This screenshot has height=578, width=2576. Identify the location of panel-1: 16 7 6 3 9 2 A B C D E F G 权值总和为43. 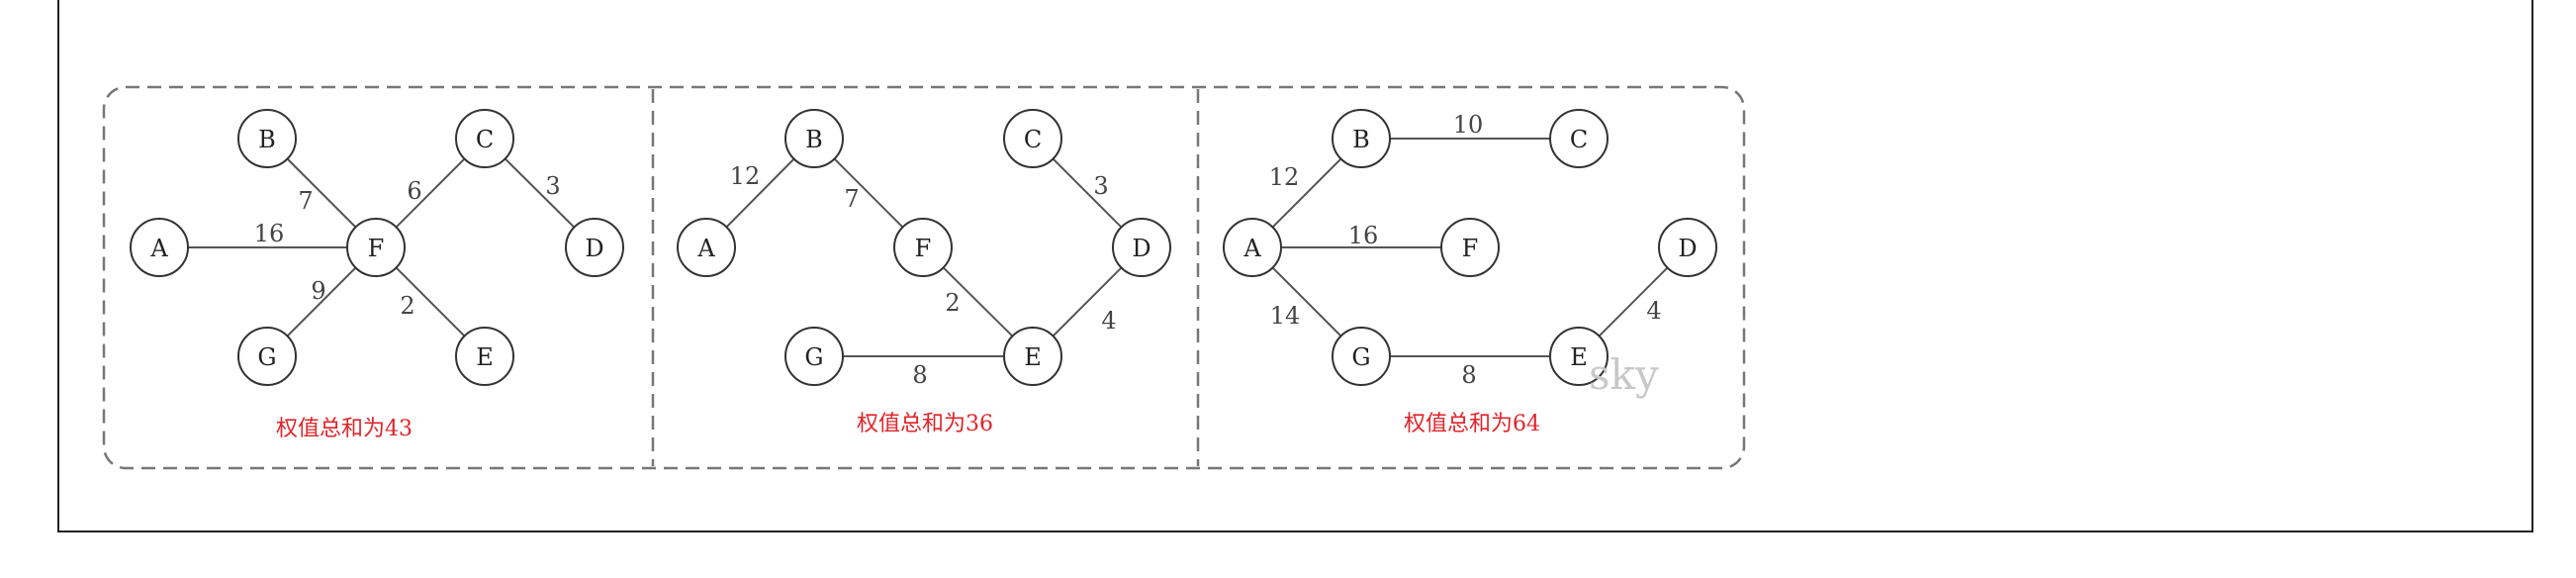
(377, 275).